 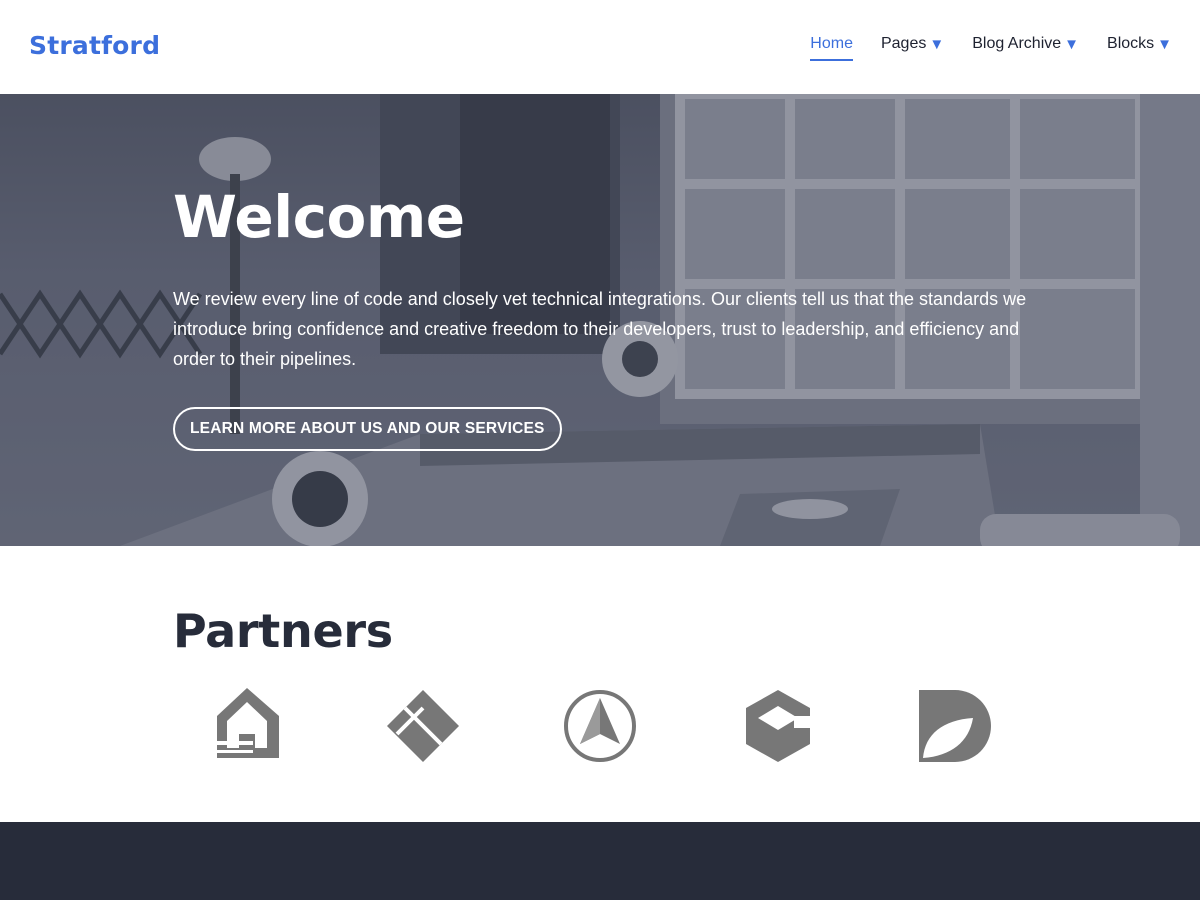 I want to click on leaf-d-logo-icon, so click(x=955, y=726).